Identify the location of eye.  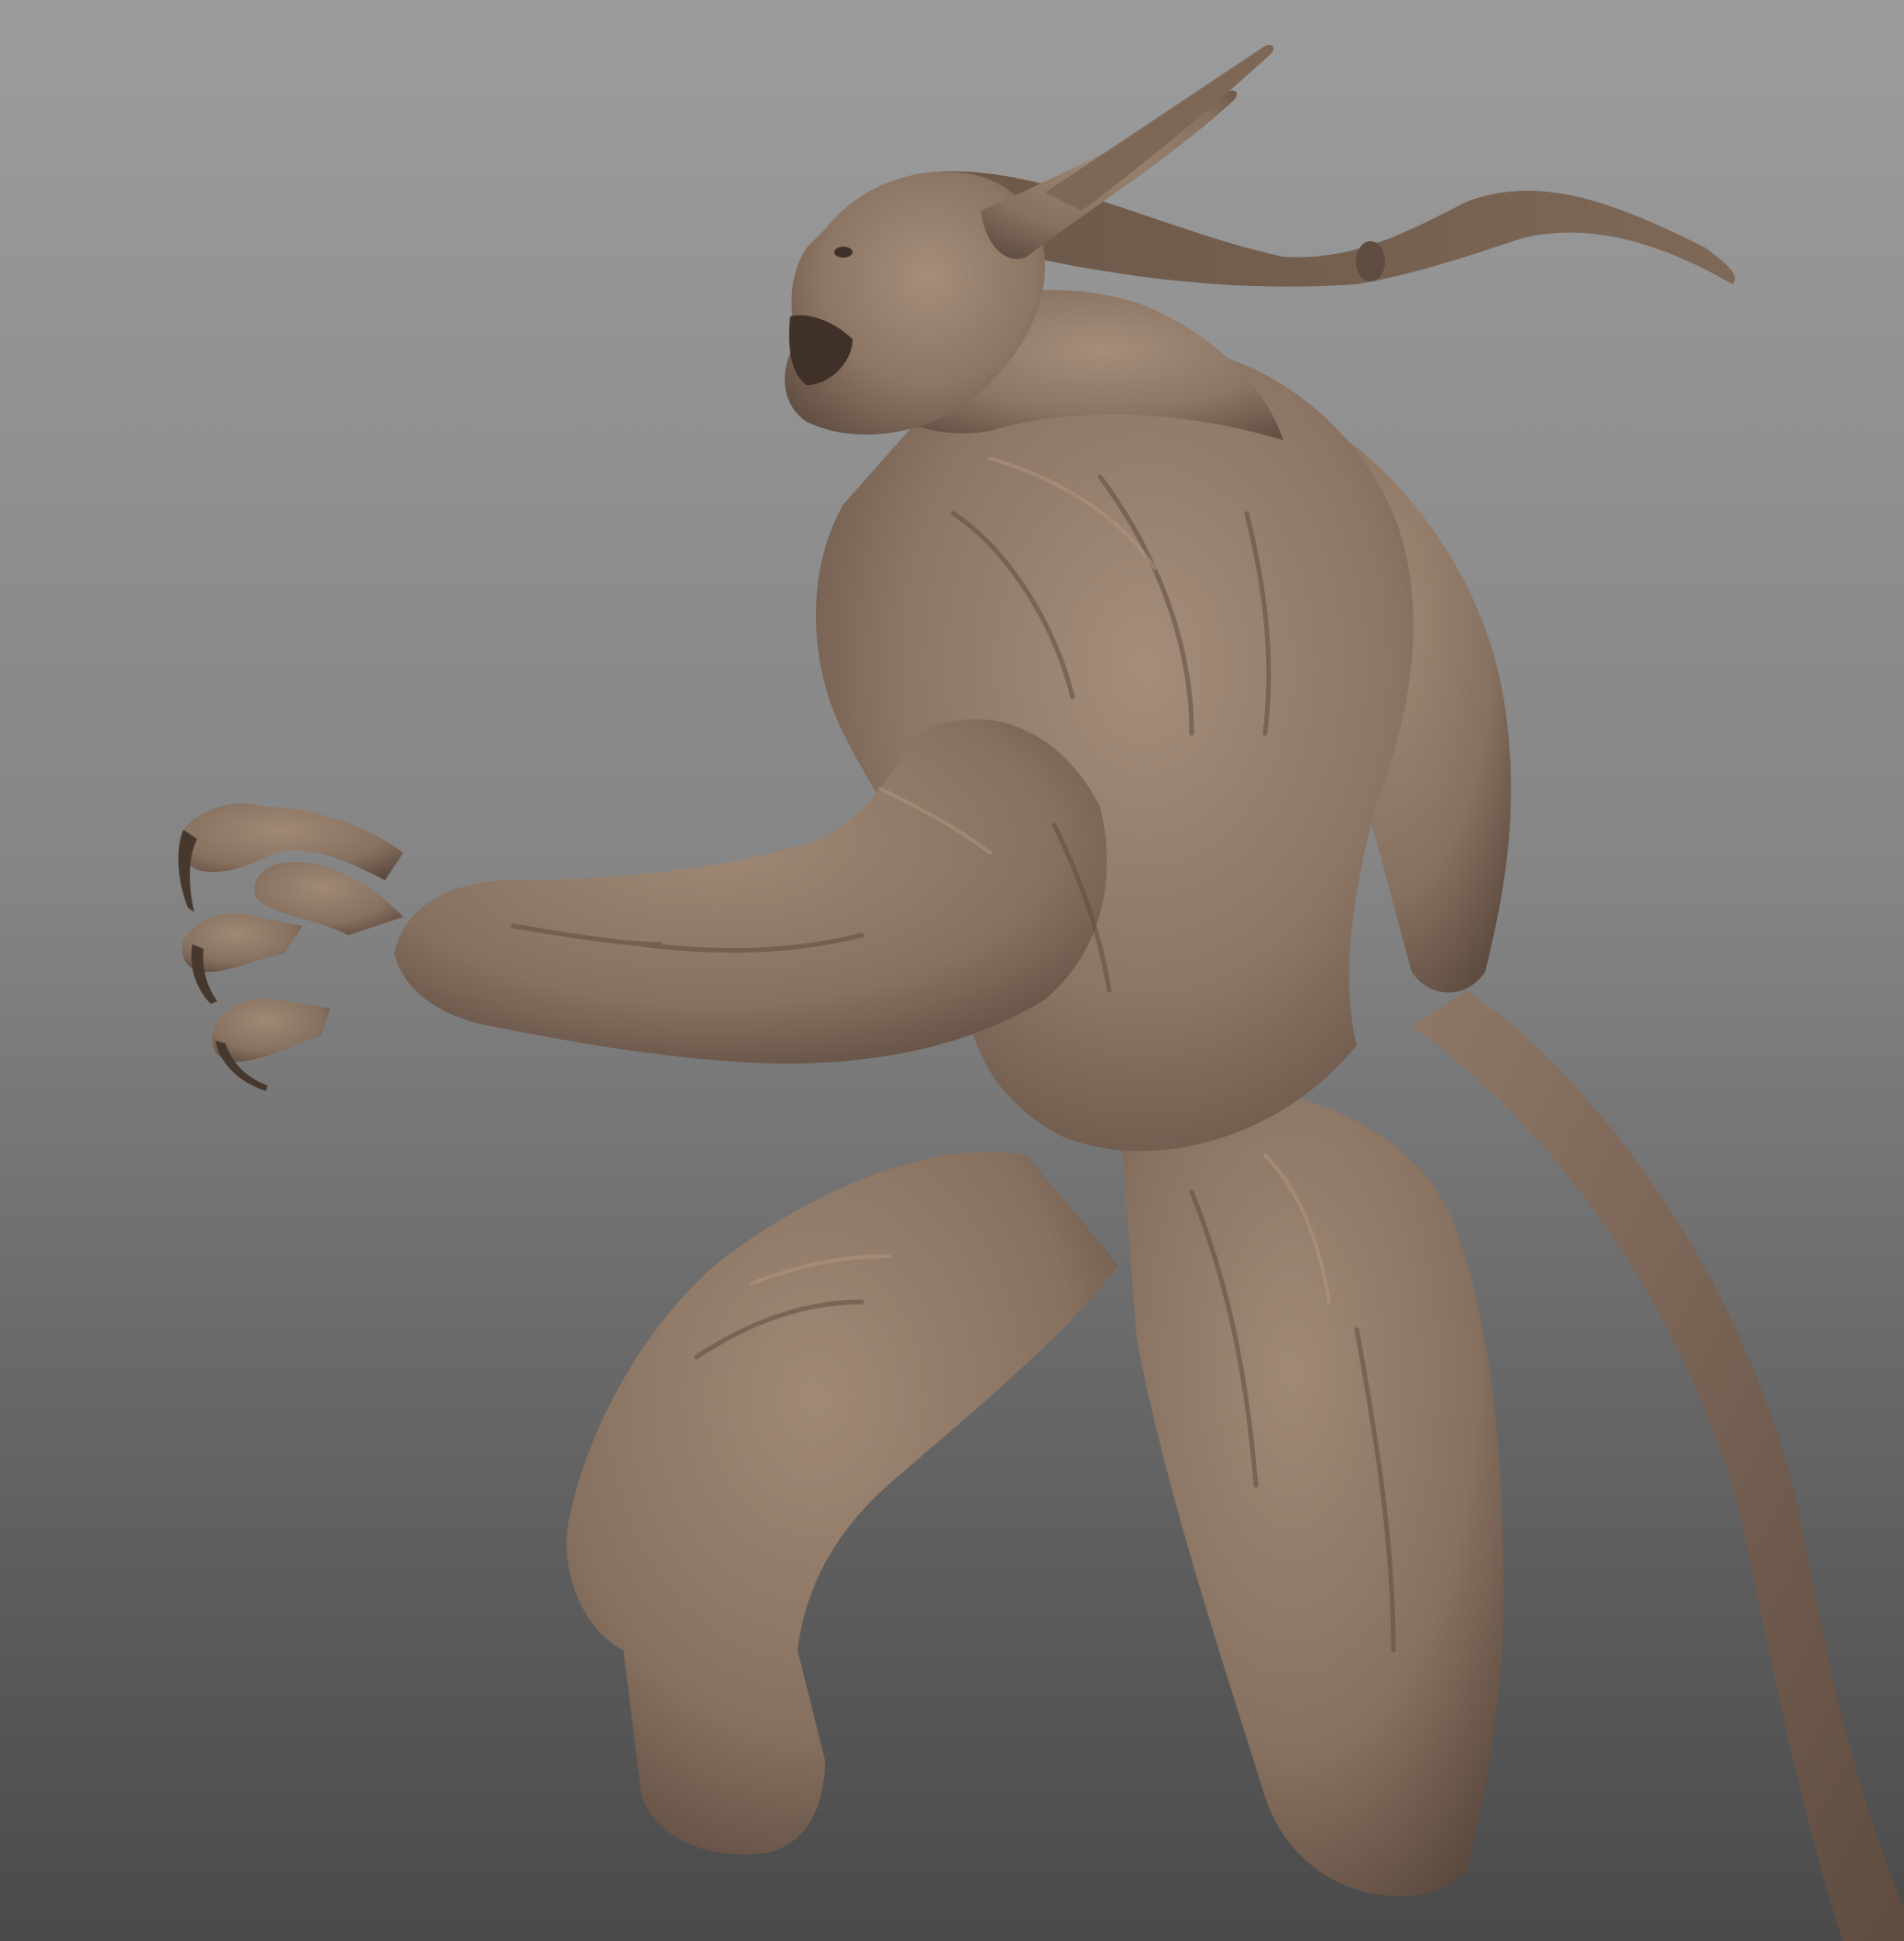
(843, 252).